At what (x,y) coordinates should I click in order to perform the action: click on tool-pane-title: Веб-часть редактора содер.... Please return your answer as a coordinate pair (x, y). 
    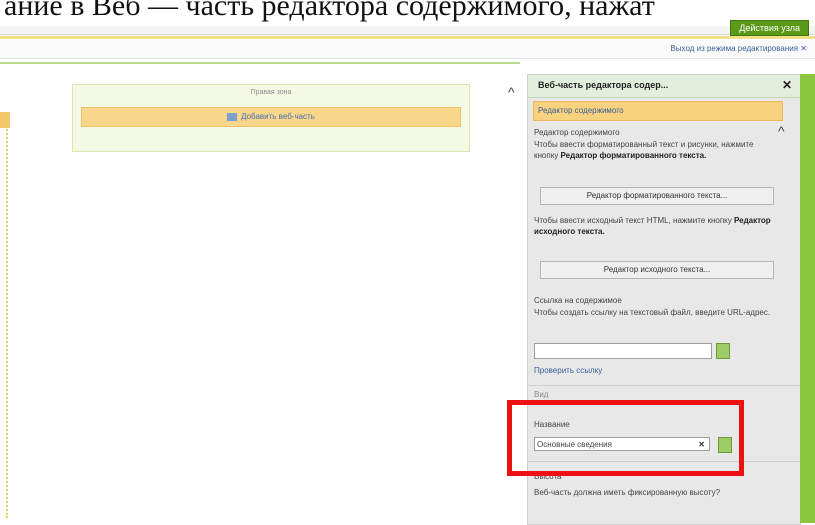
    Looking at the image, I should click on (603, 85).